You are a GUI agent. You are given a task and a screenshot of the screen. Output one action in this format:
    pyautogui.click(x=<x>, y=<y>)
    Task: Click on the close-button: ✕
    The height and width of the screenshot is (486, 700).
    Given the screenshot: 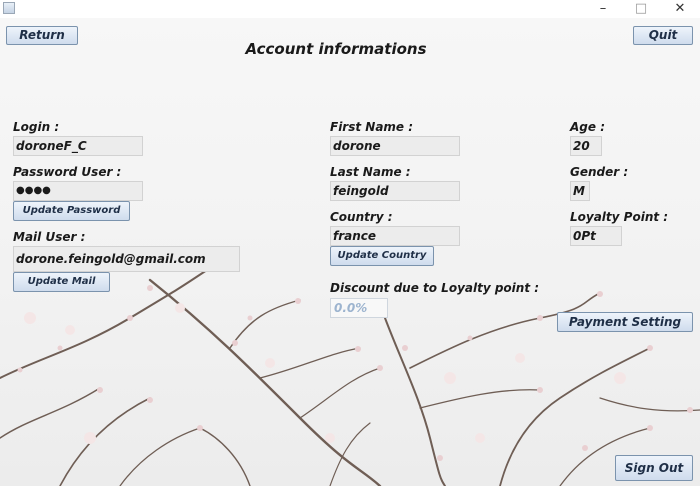 What is the action you would take?
    pyautogui.click(x=680, y=9)
    